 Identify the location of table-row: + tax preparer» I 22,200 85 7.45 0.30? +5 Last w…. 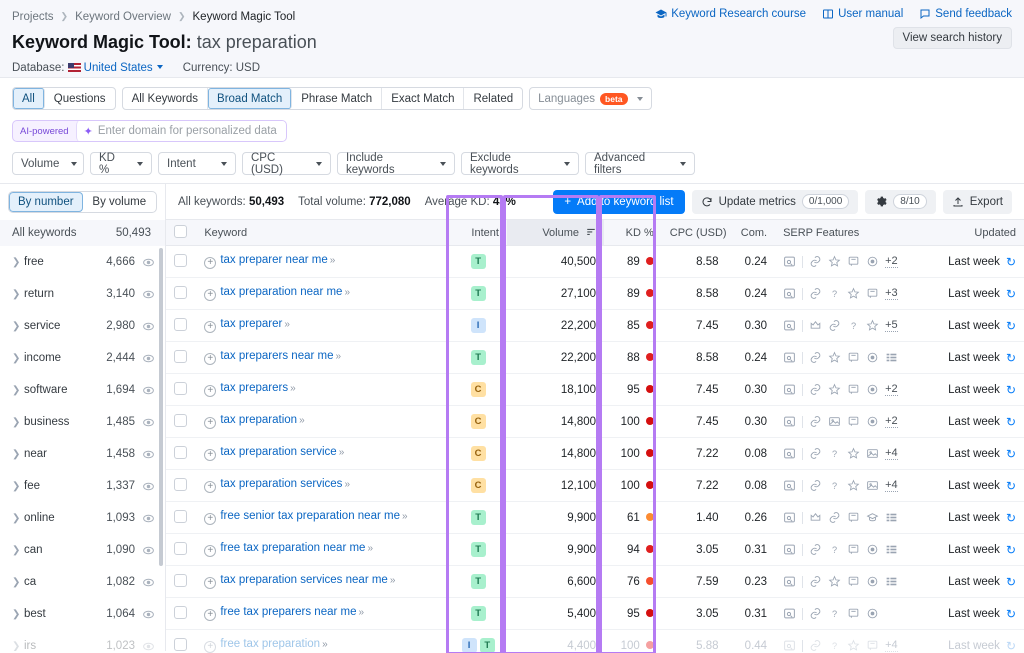
(595, 325).